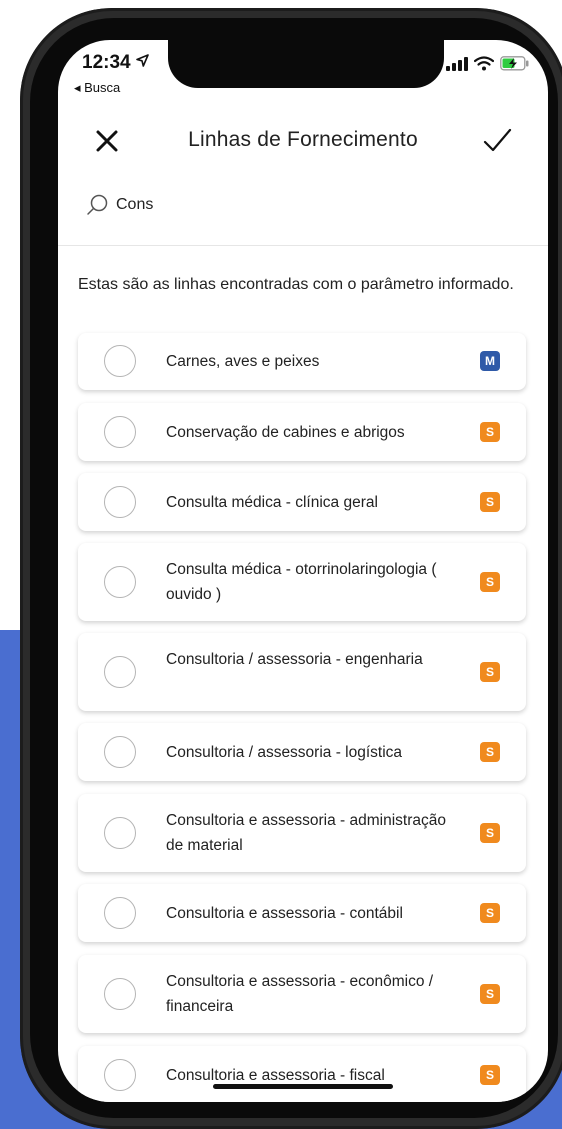  What do you see at coordinates (294, 659) in the screenshot?
I see `list-item-label: Consultoria / assessoria - engenharia` at bounding box center [294, 659].